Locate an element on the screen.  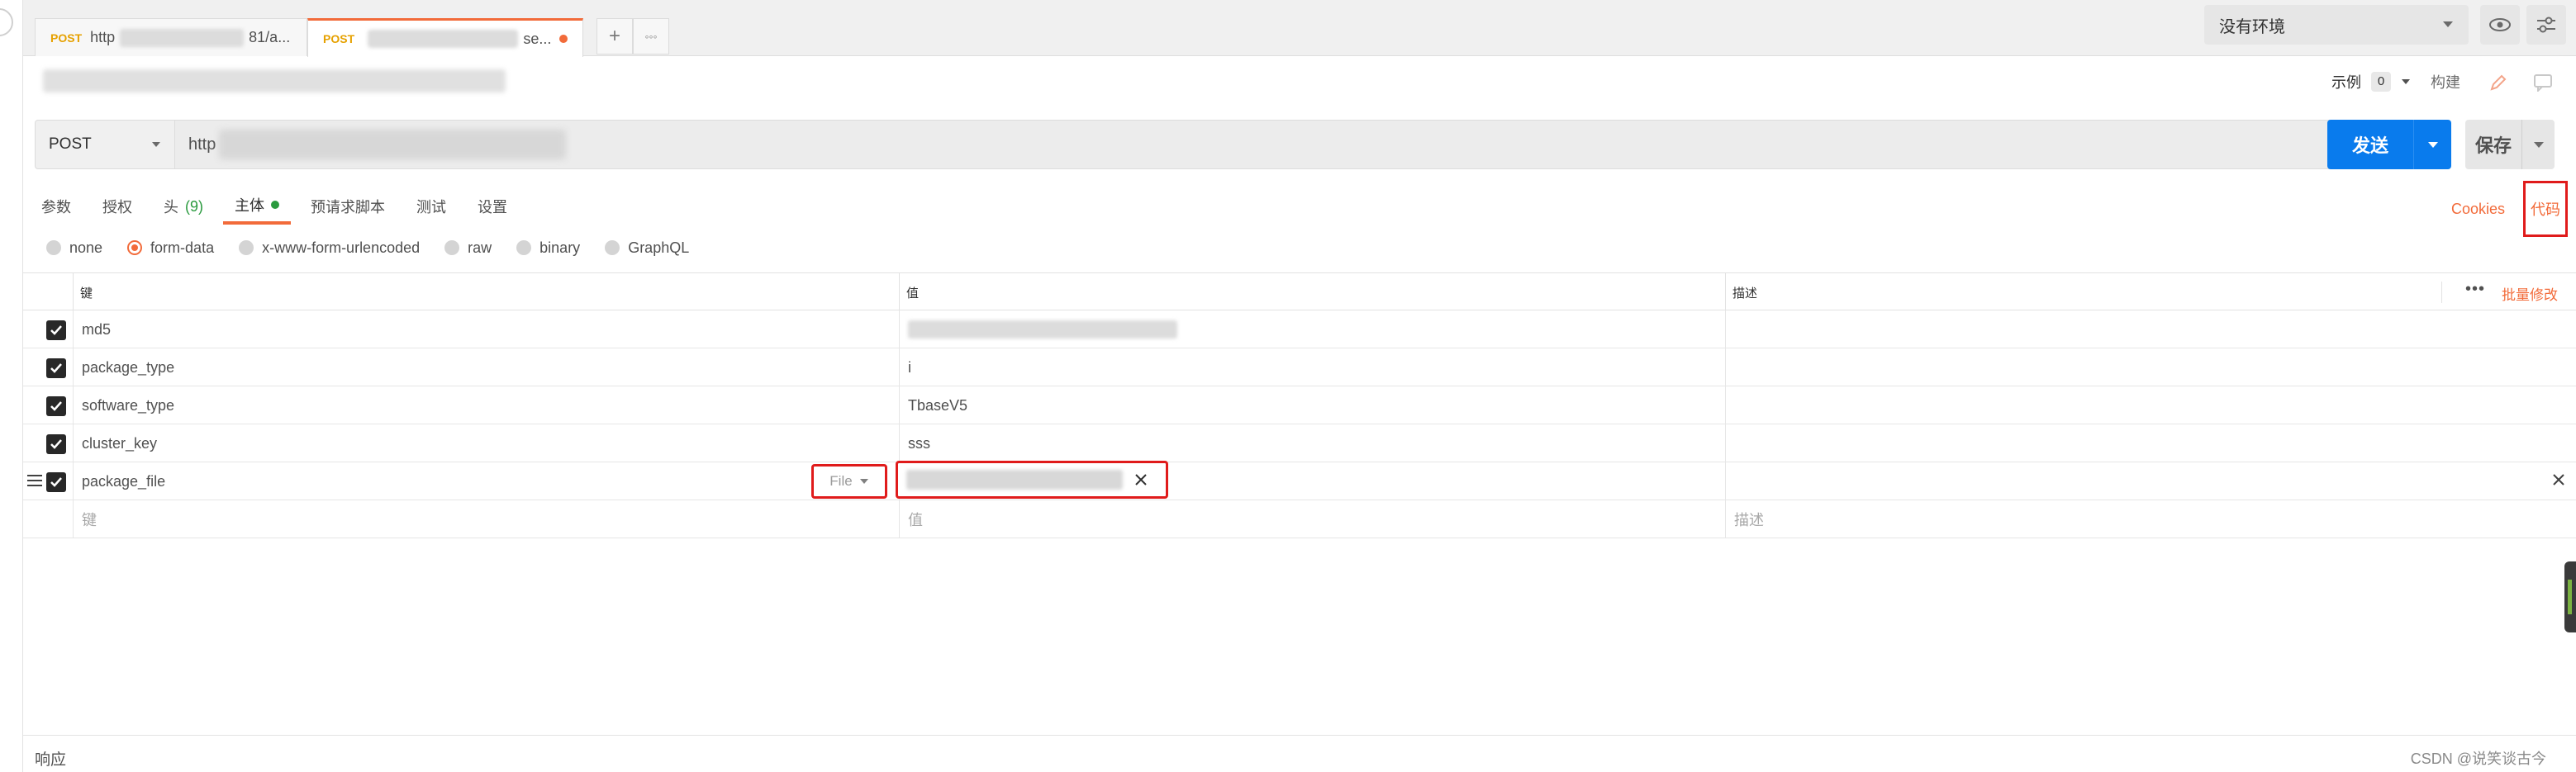
new-key-input: 键 is located at coordinates (486, 519).